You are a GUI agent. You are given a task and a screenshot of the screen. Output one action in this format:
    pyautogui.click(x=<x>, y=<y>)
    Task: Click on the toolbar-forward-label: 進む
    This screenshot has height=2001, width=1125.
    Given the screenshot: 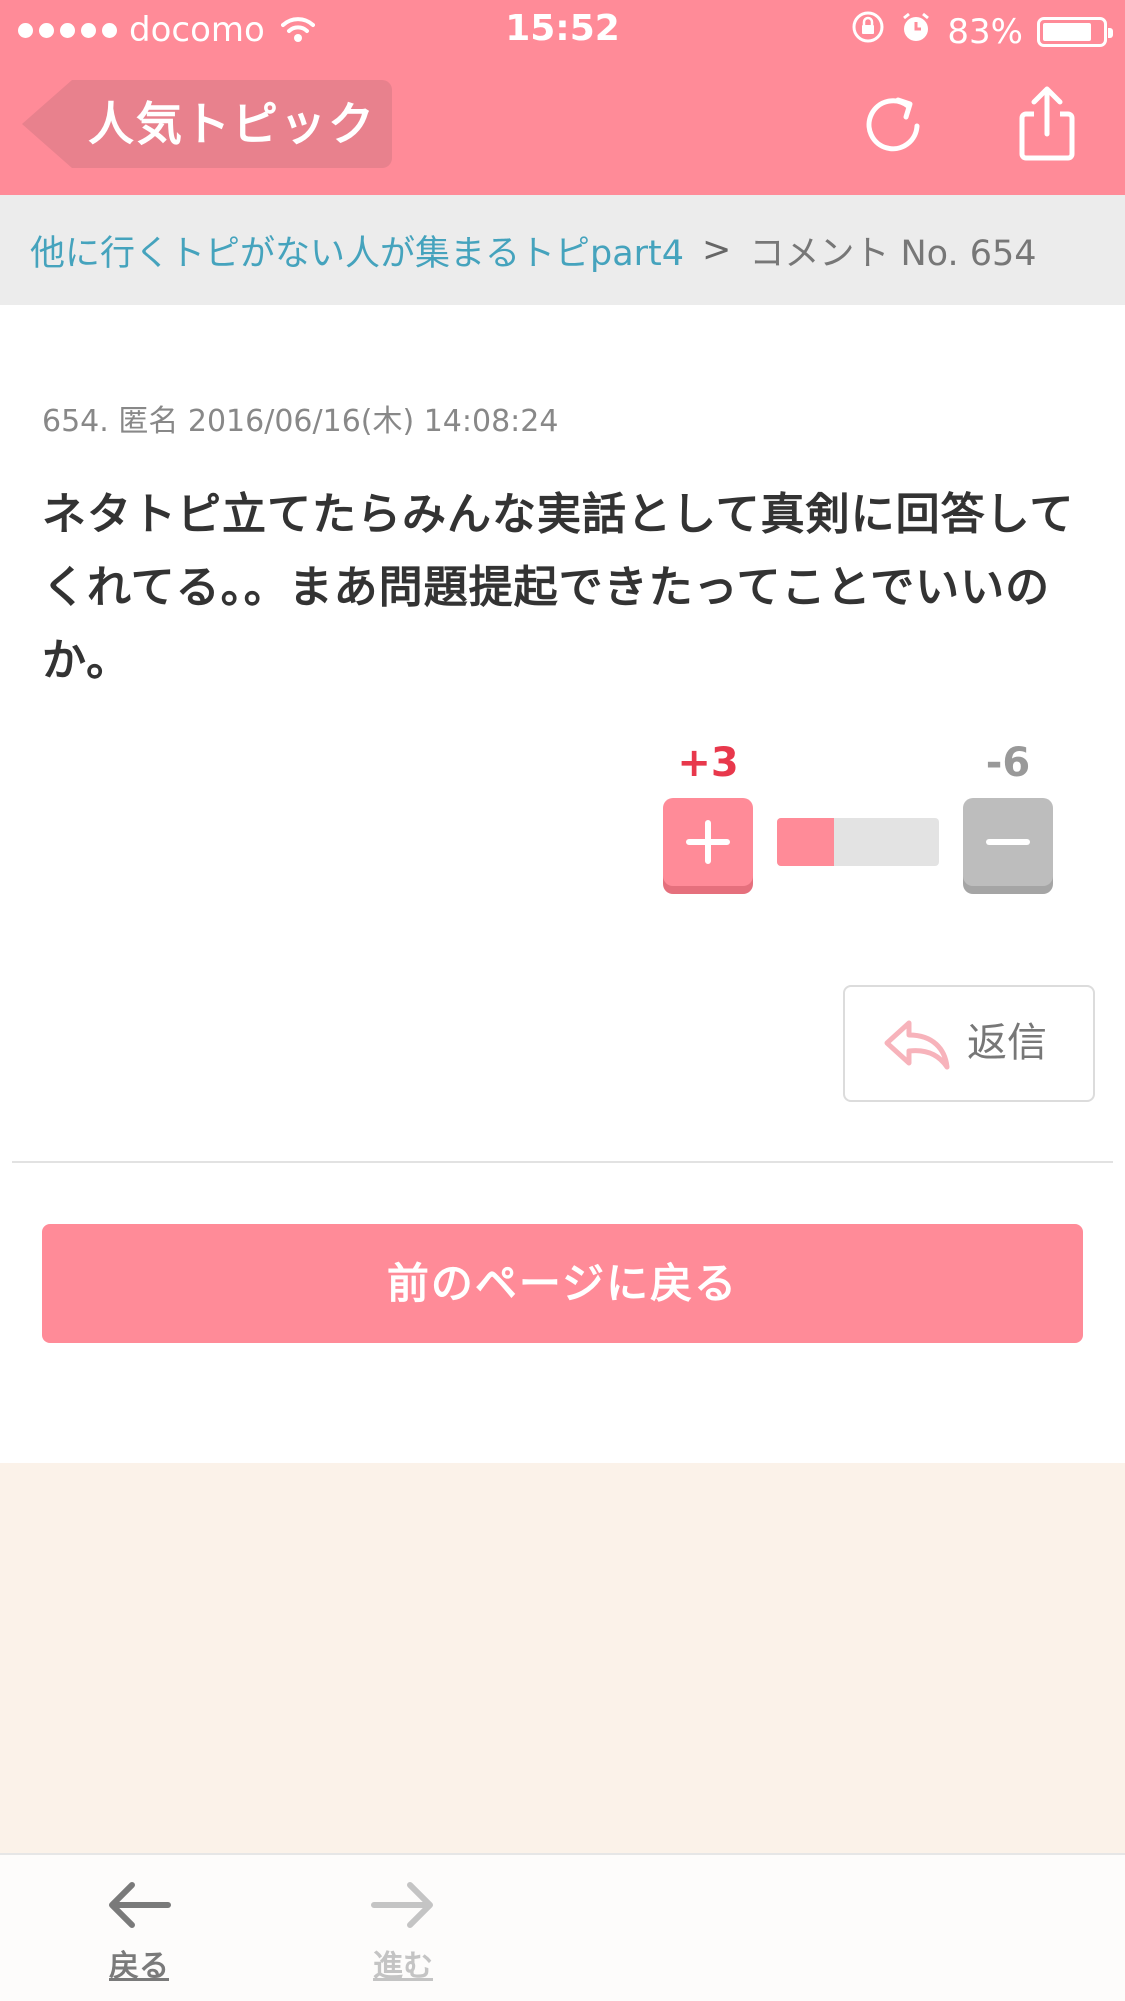 What is the action you would take?
    pyautogui.click(x=403, y=1966)
    